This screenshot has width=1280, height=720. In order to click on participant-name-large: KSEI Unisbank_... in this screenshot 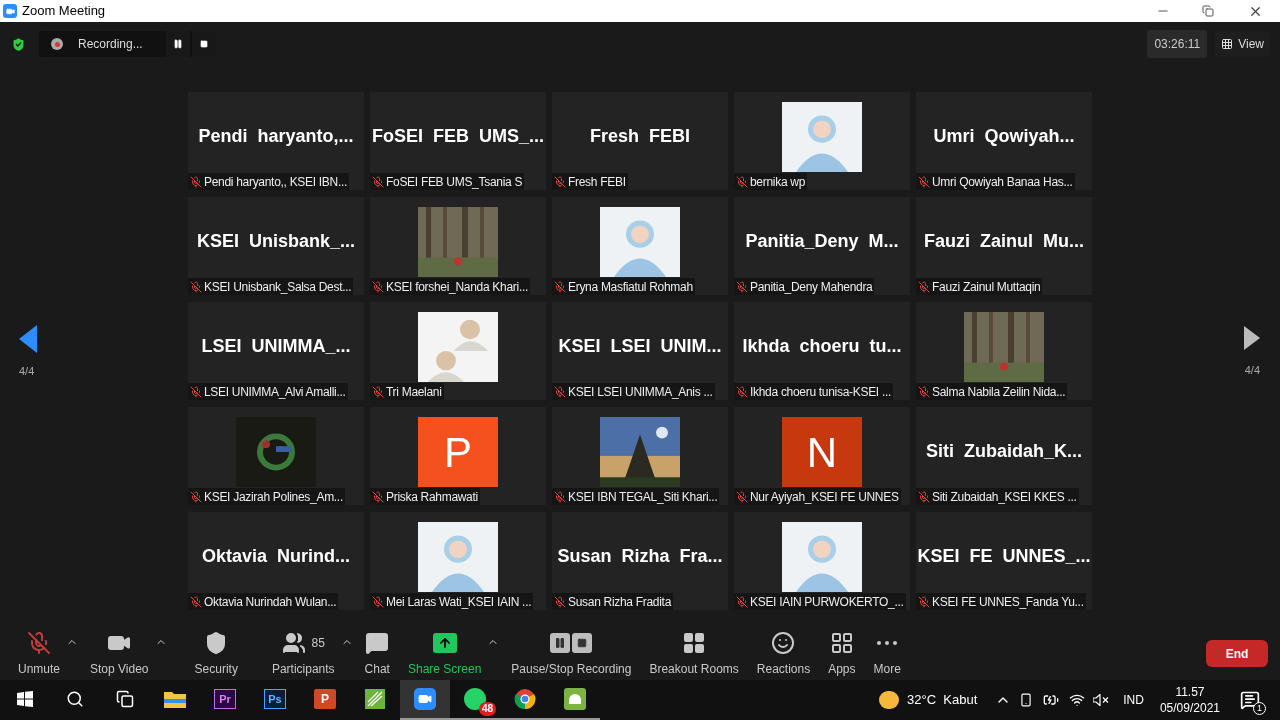, I will do `click(275, 241)`.